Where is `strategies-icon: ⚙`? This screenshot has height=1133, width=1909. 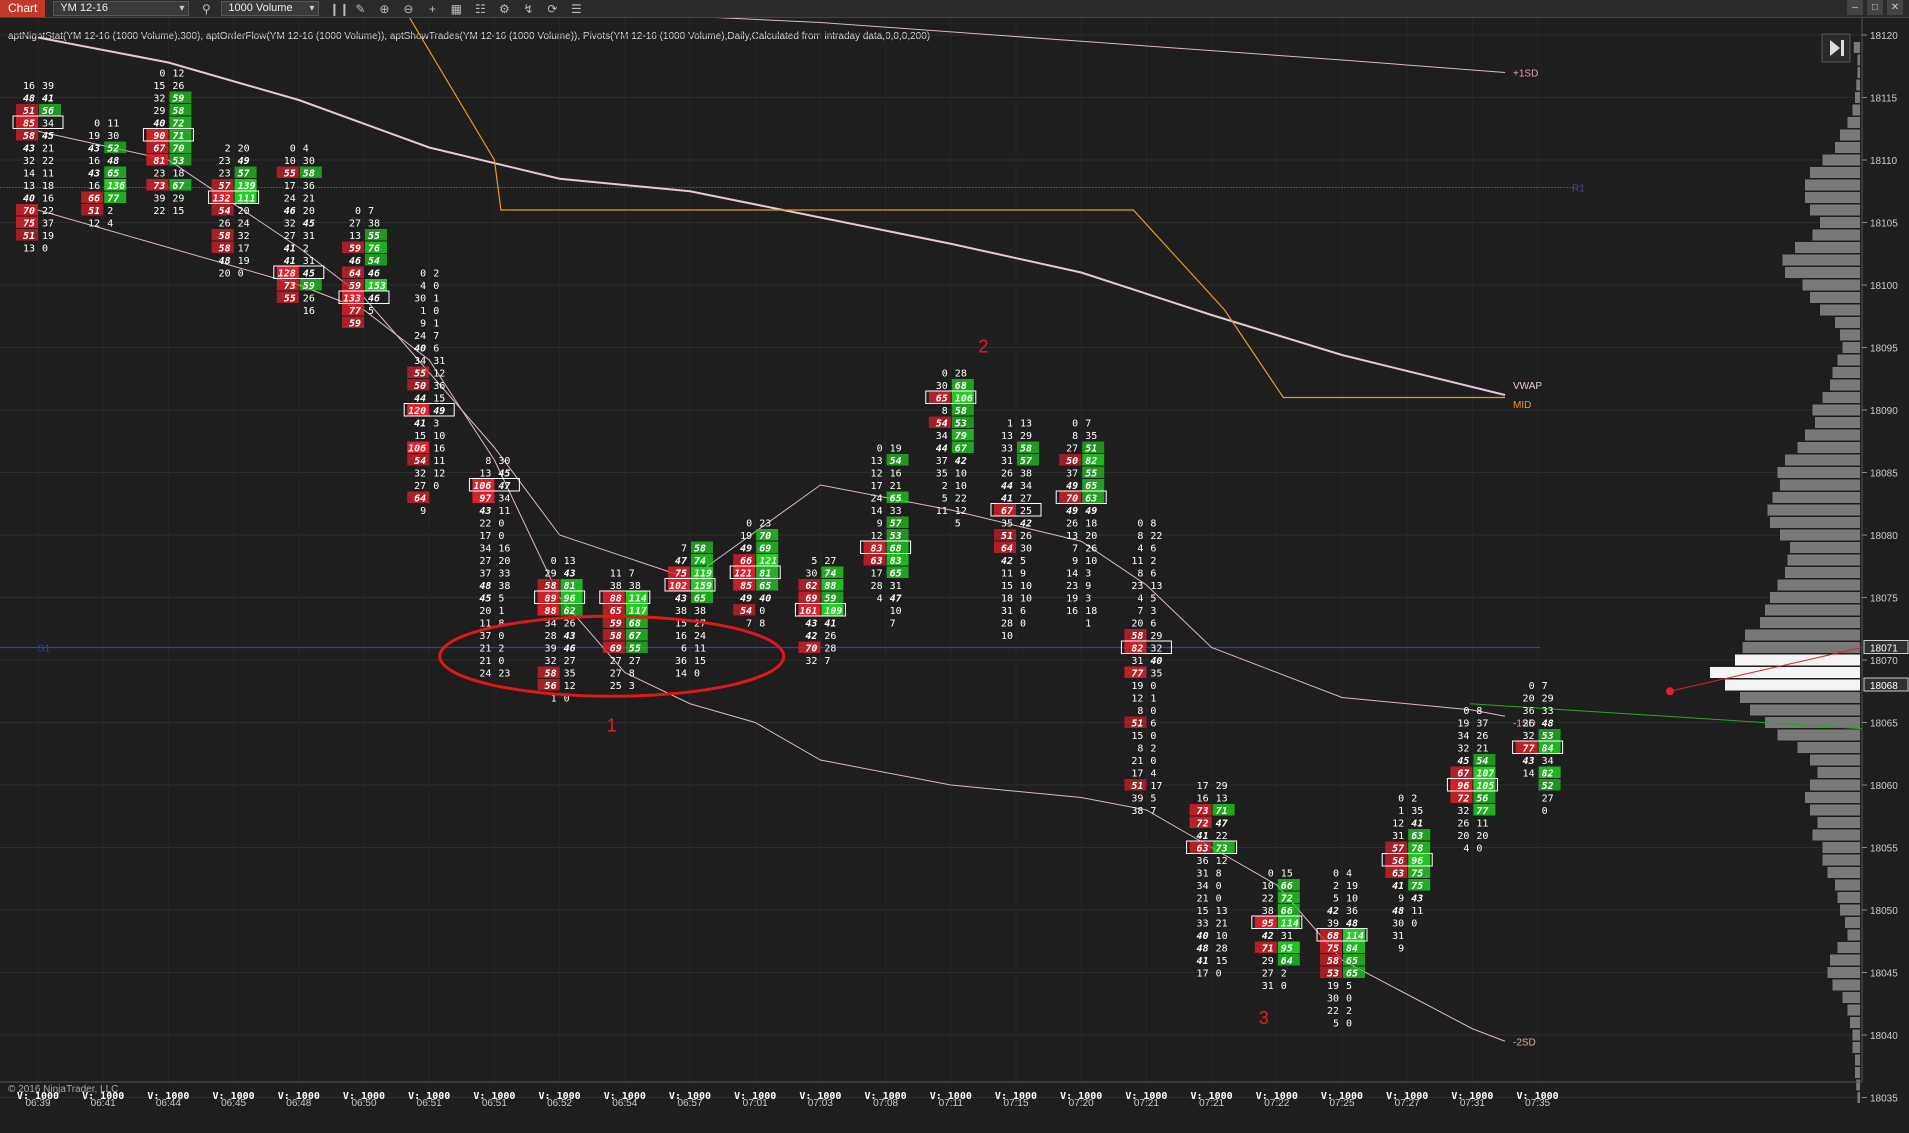
strategies-icon: ⚙ is located at coordinates (504, 9).